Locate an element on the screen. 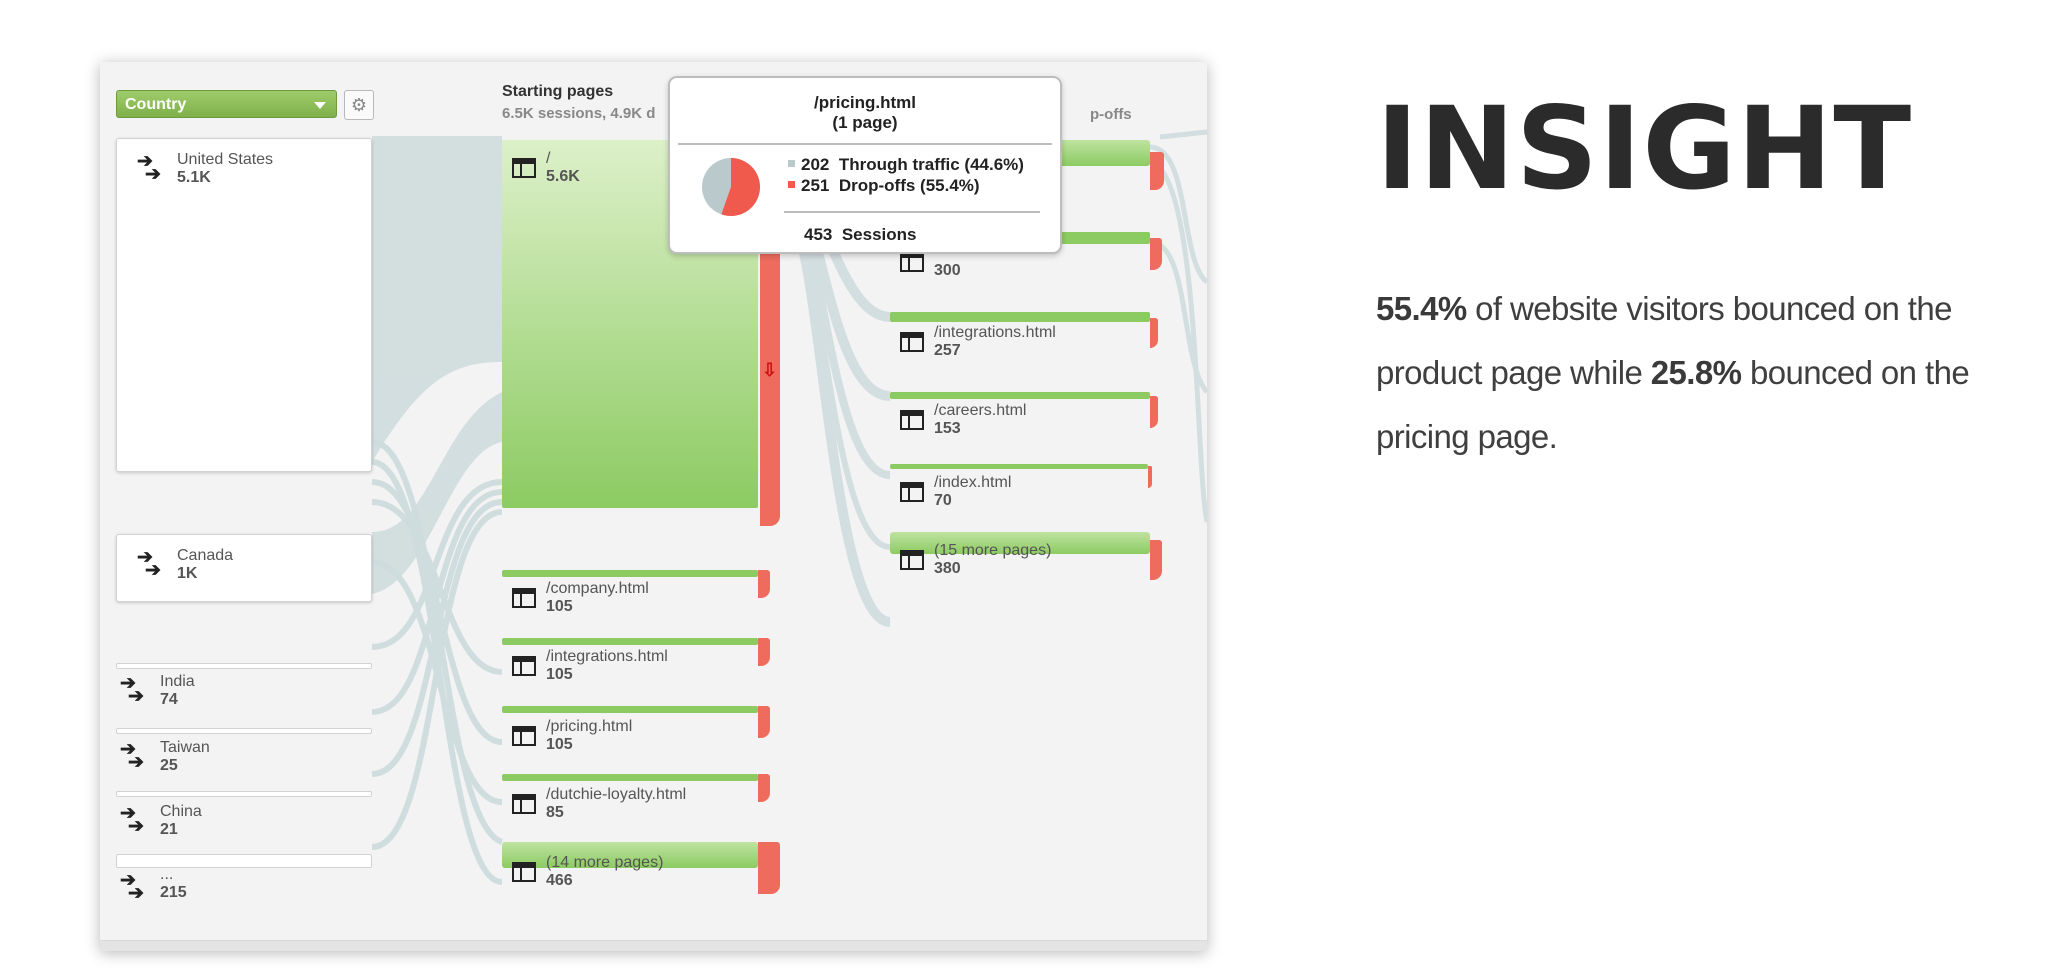 The height and width of the screenshot is (980, 2055). page-value: 85 is located at coordinates (555, 812).